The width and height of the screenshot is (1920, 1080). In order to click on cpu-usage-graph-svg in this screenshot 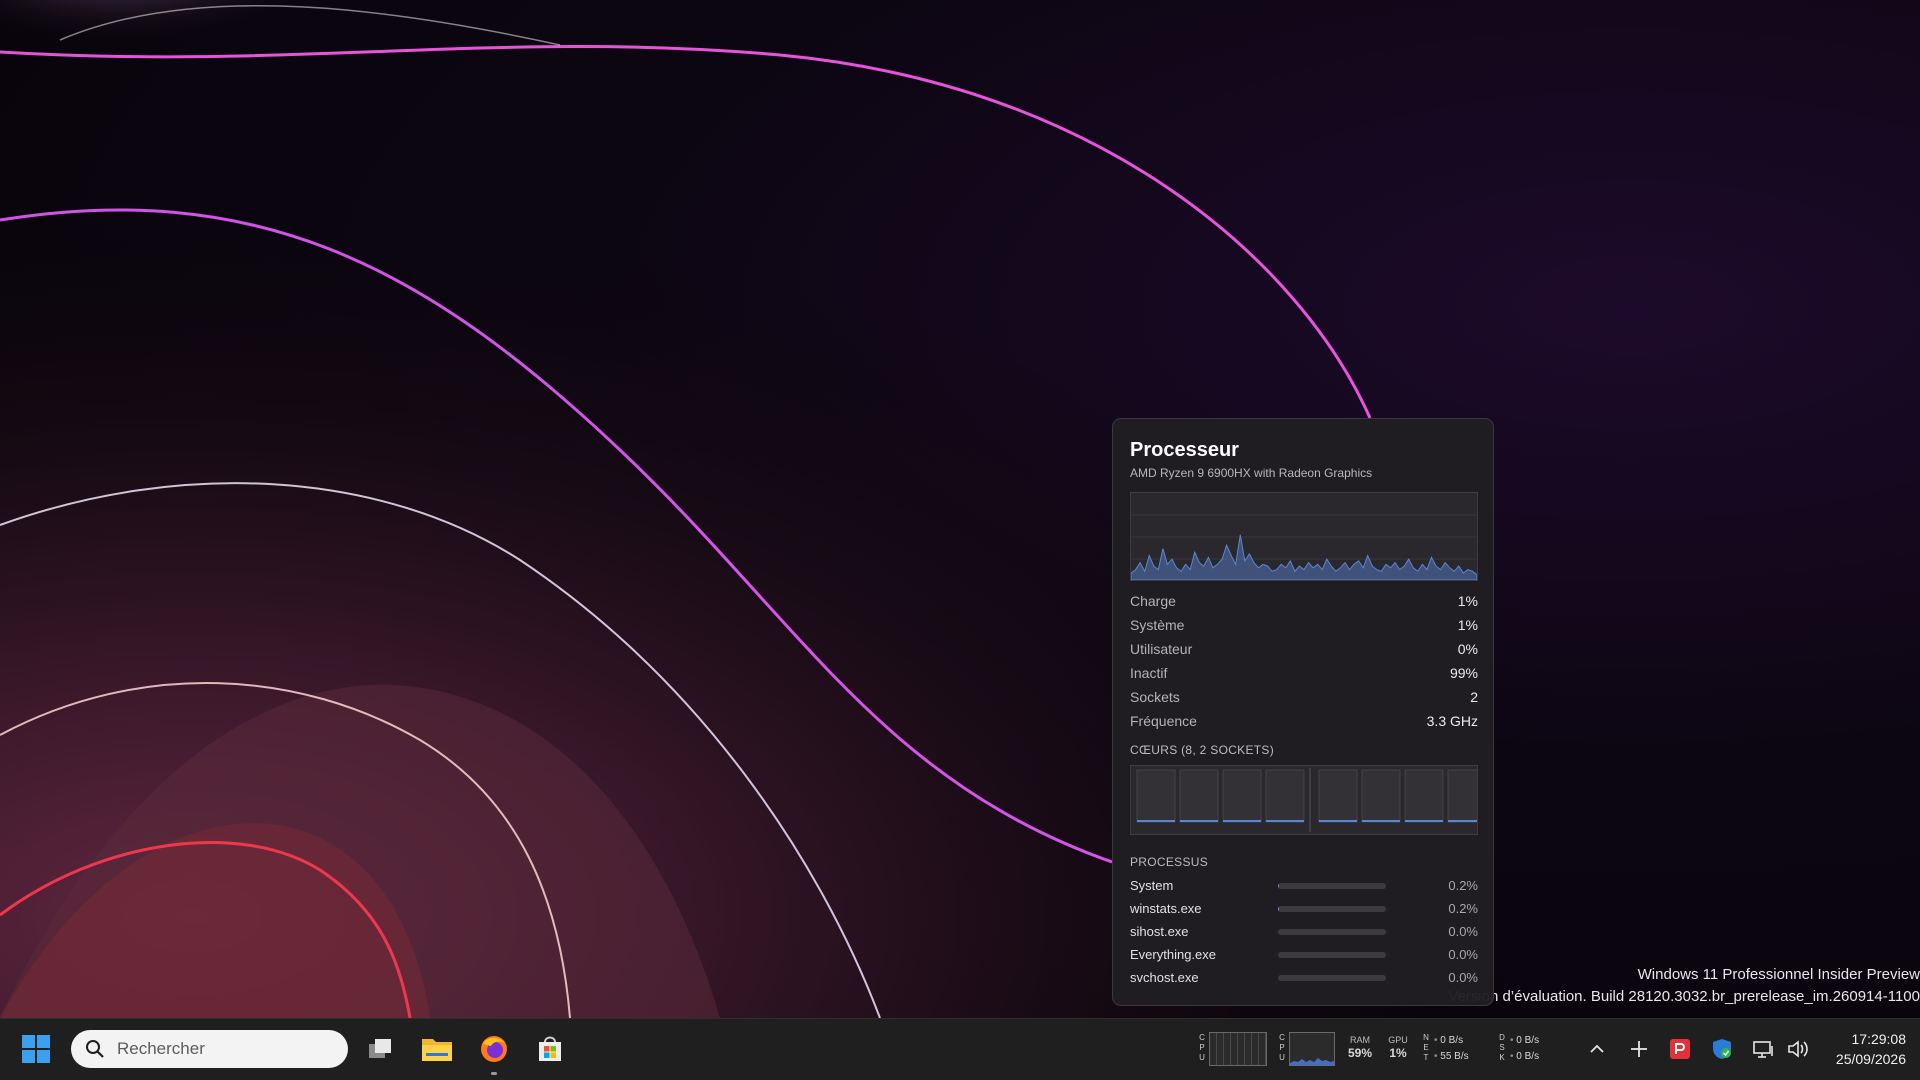, I will do `click(1304, 547)`.